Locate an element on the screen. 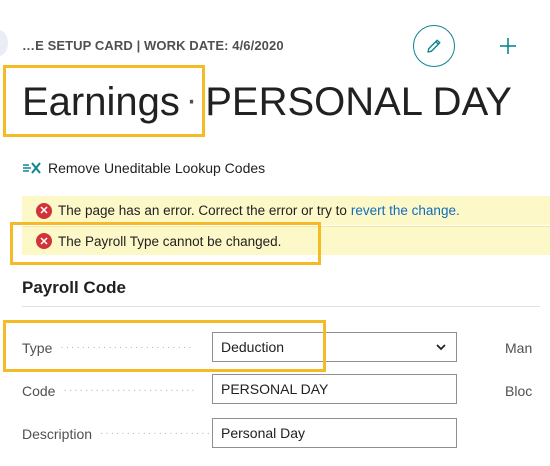  code-label: Code ························· is located at coordinates (109, 391).